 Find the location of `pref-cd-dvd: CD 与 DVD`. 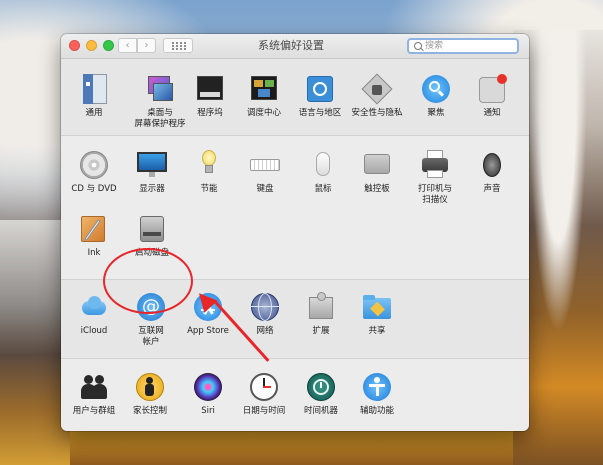

pref-cd-dvd: CD 与 DVD is located at coordinates (94, 172).